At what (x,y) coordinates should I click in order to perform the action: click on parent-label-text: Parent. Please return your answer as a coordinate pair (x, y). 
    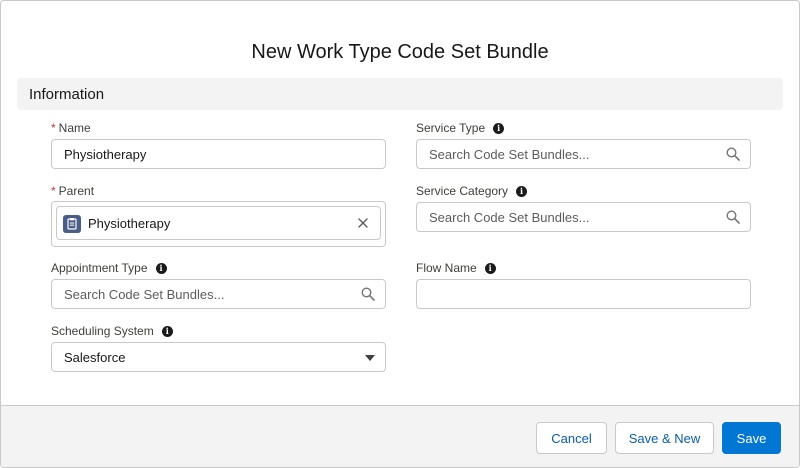
    Looking at the image, I should click on (76, 191).